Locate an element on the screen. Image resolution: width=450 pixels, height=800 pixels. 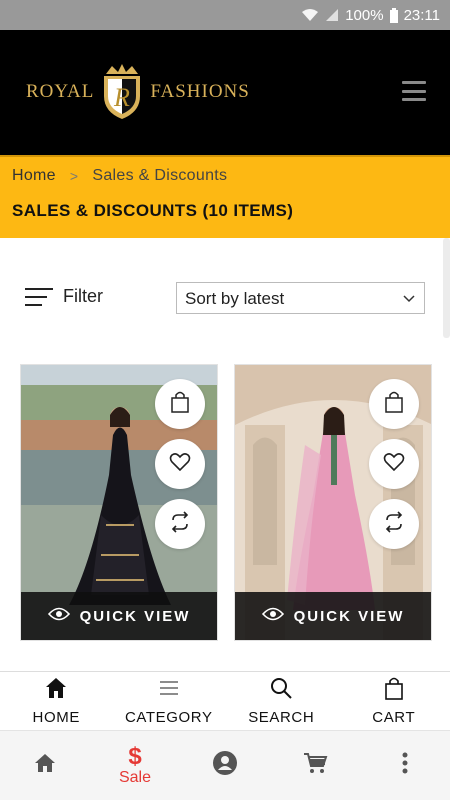
menu-icon is located at coordinates (169, 690).